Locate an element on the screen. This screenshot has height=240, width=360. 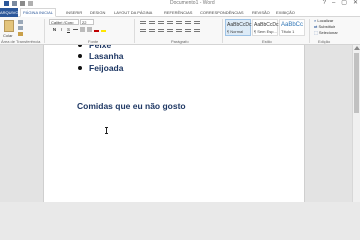
title-bar: Documento1 - Word ? – ▢ ✕ is located at coordinates (180, 4).